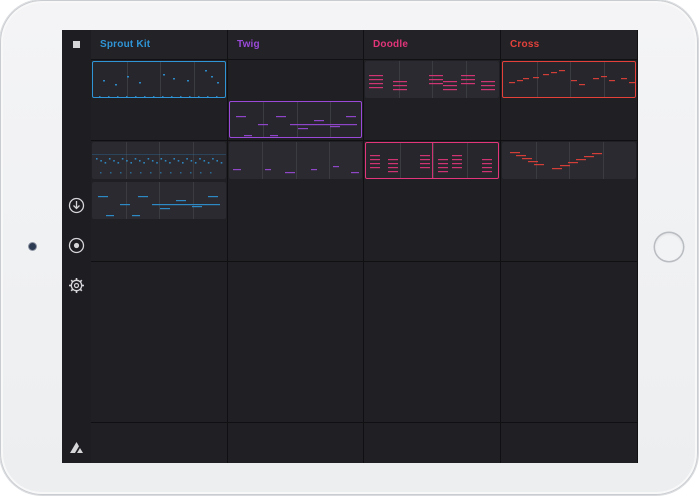 Image resolution: width=700 pixels, height=497 pixels. I want to click on track-name: Doodle, so click(391, 44).